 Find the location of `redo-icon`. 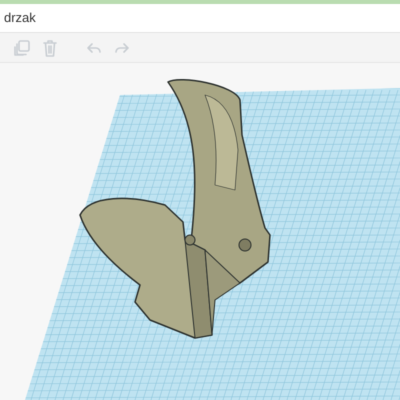

redo-icon is located at coordinates (122, 48).